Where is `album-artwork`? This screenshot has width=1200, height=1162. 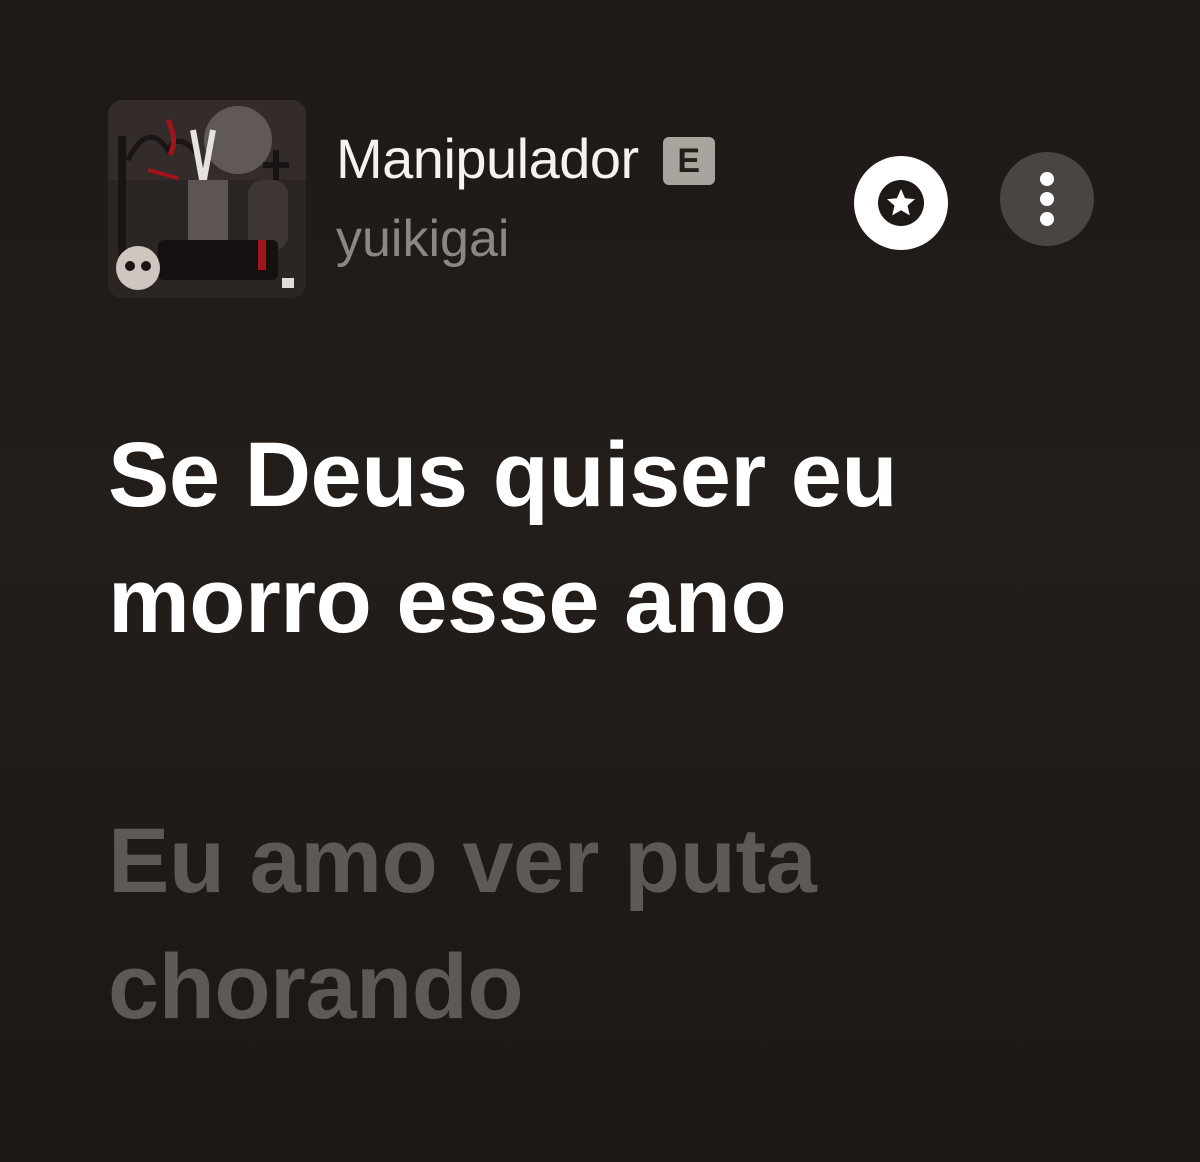 album-artwork is located at coordinates (207, 199).